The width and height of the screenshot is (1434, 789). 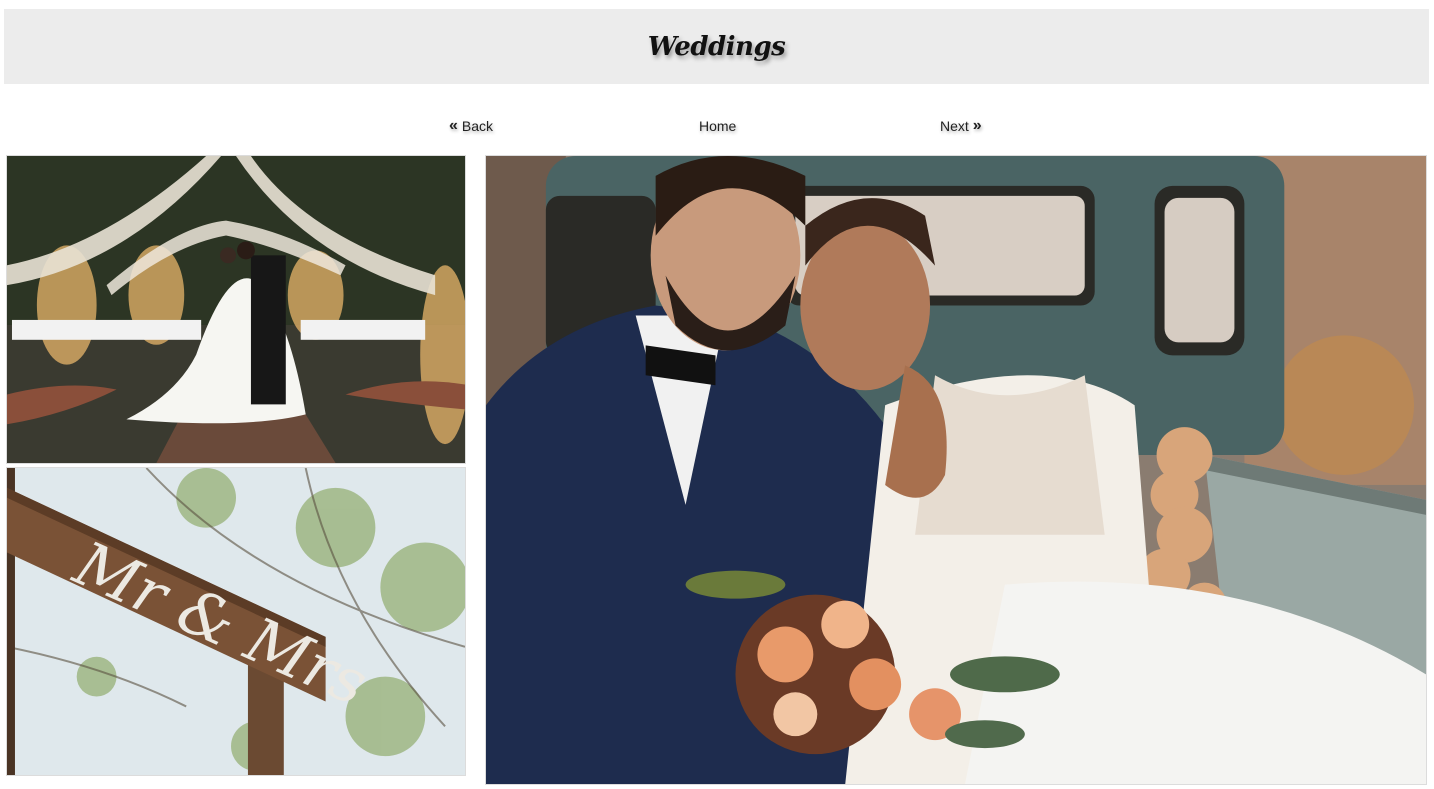 I want to click on home-link: Home, so click(x=717, y=126).